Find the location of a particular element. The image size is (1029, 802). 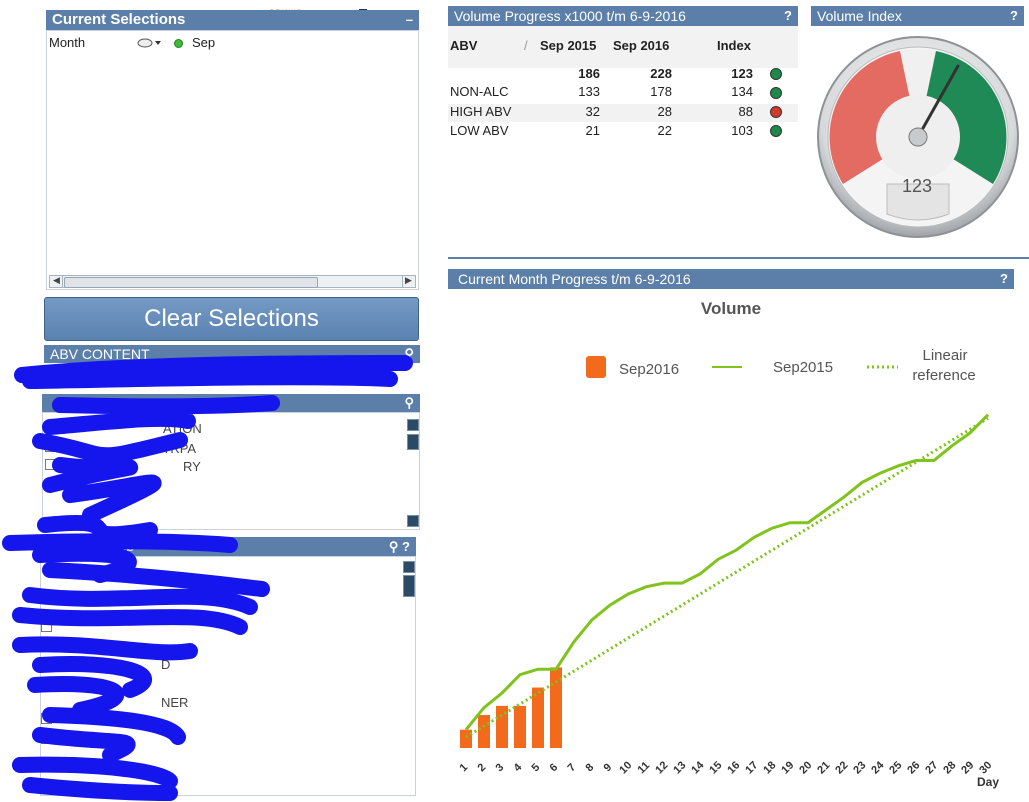

volume-index-gauge is located at coordinates (918, 137).